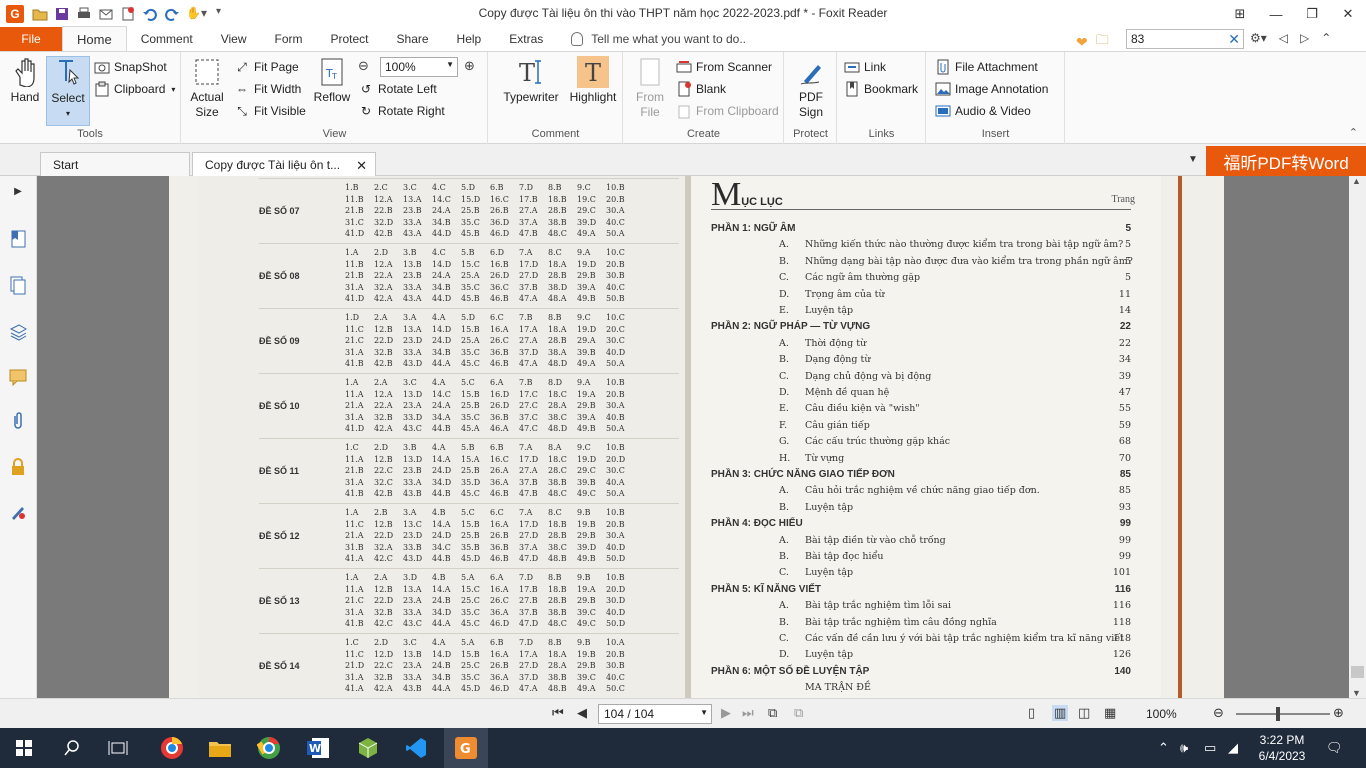  I want to click on hand-button: Hand, so click(25, 80).